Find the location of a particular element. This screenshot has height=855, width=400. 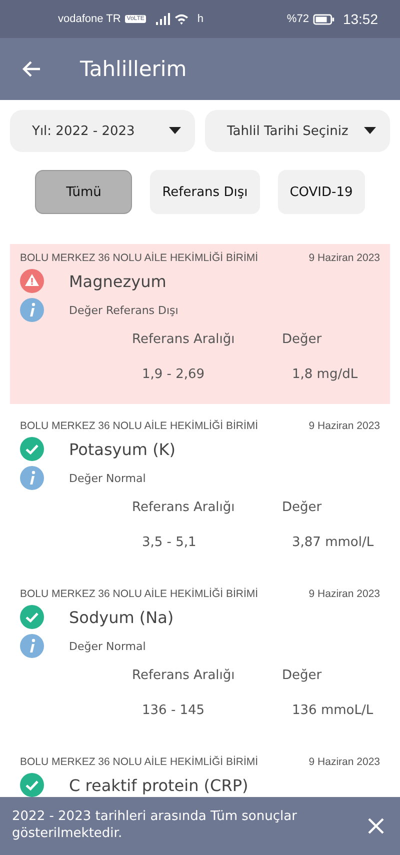

carrier-text: vodafone TR is located at coordinates (89, 19).